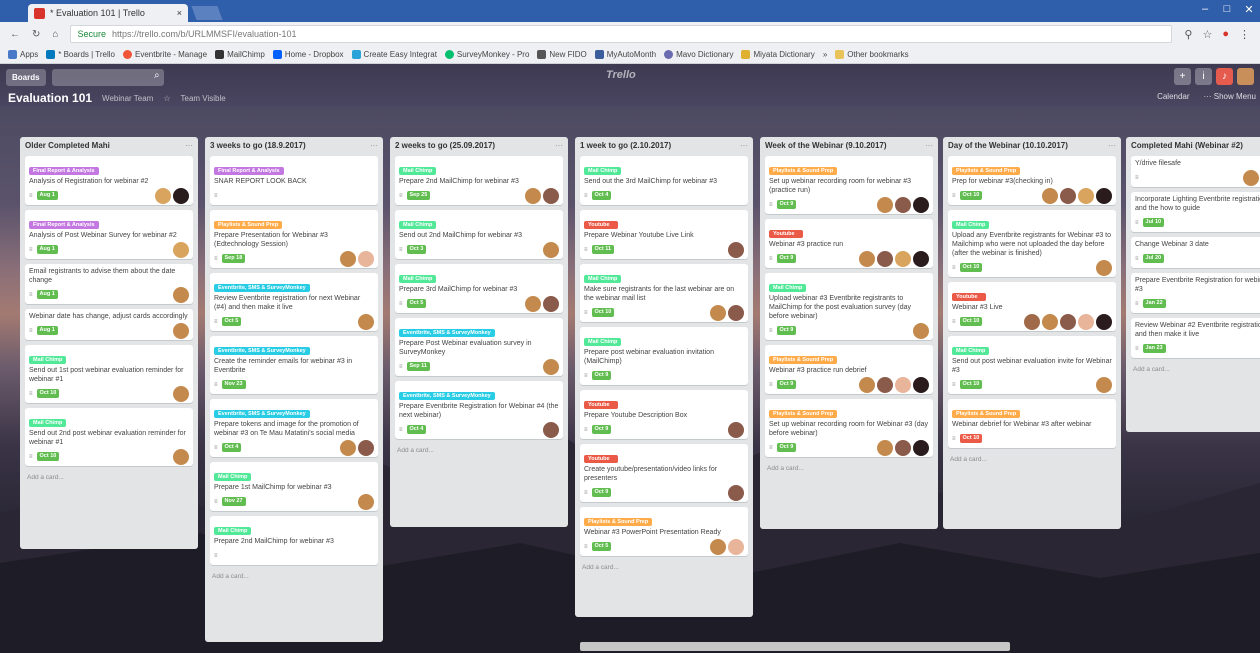 This screenshot has width=1260, height=653. What do you see at coordinates (486, 54) in the screenshot?
I see `bookmark-surveymonkey: SurveyMonkey - Pro` at bounding box center [486, 54].